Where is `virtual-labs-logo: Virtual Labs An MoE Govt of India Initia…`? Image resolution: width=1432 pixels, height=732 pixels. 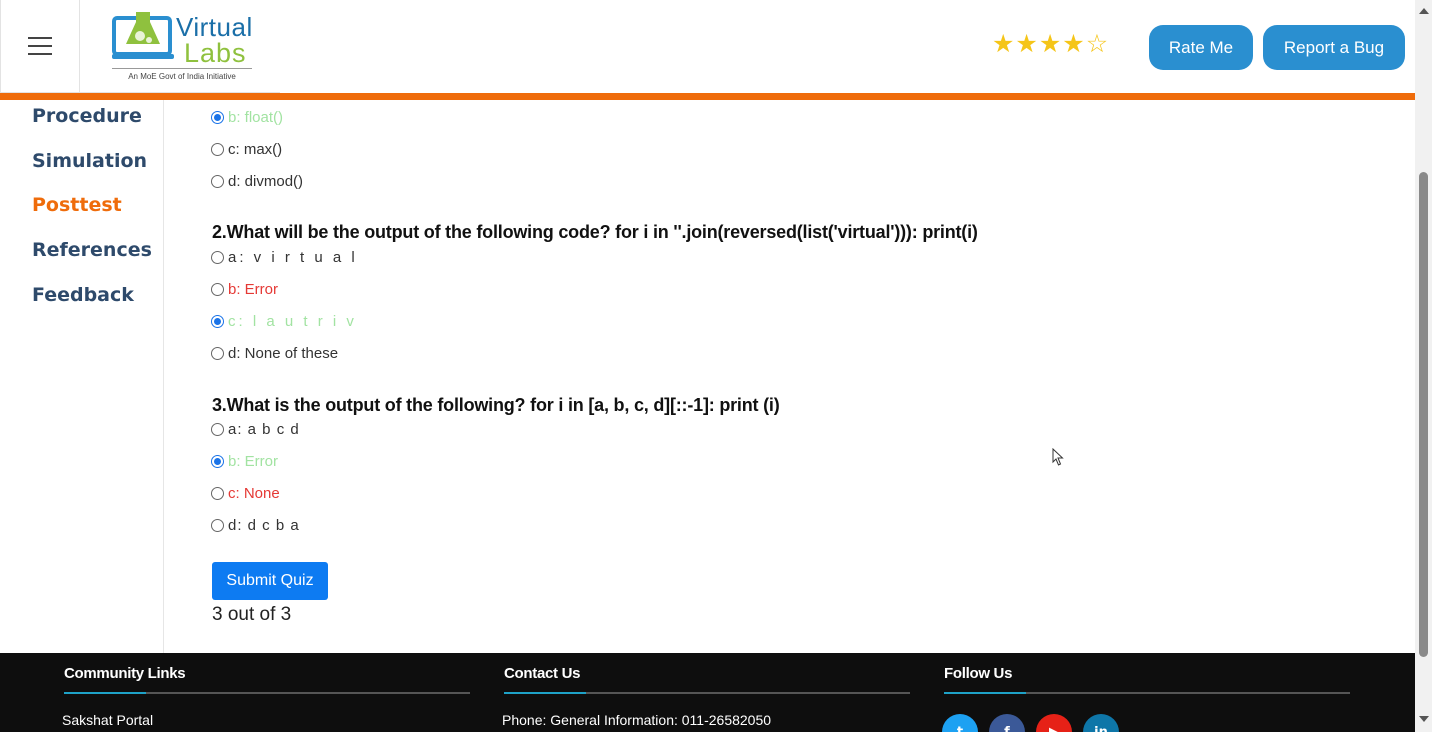 virtual-labs-logo: Virtual Labs An MoE Govt of India Initia… is located at coordinates (180, 46).